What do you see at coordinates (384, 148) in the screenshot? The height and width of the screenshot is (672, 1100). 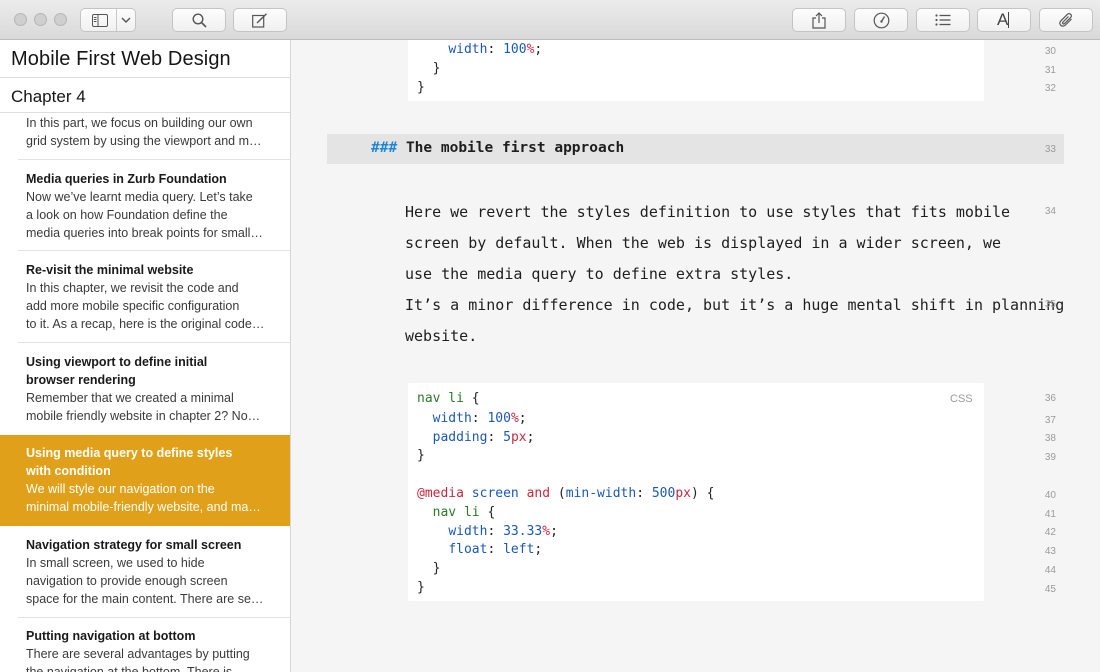 I see `heading-marker: ###` at bounding box center [384, 148].